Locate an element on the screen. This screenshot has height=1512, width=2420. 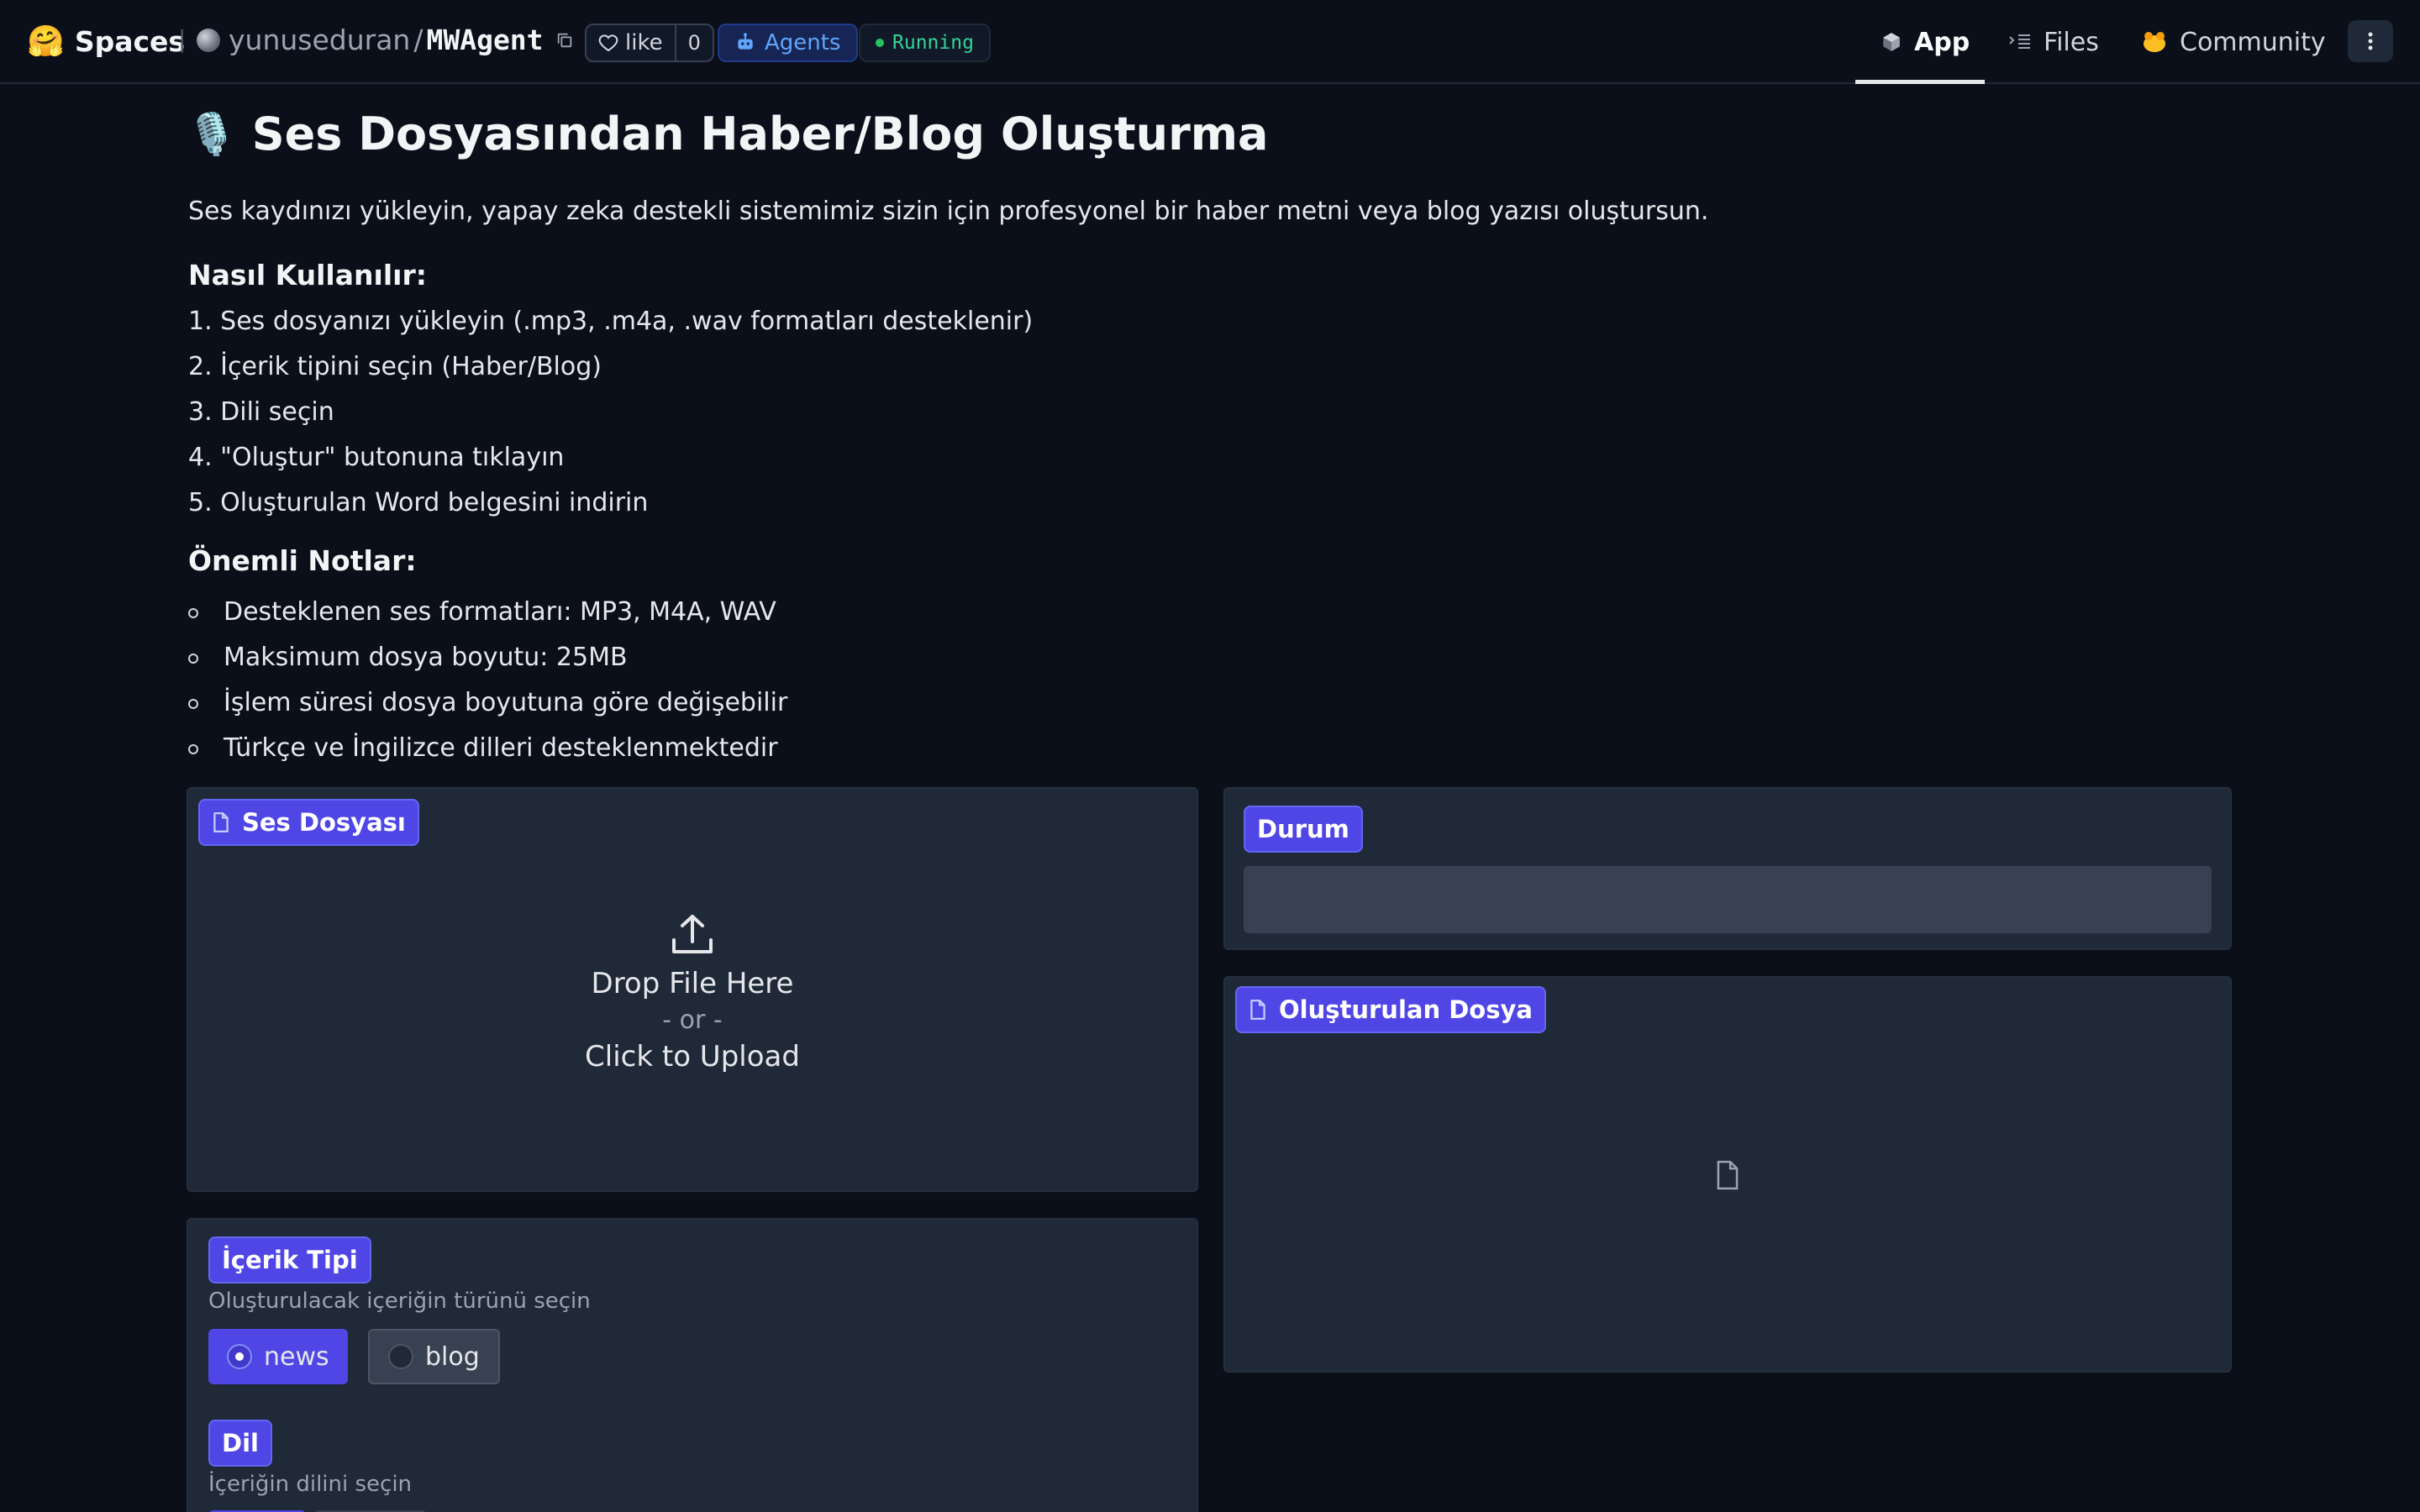
heart-icon is located at coordinates (608, 43).